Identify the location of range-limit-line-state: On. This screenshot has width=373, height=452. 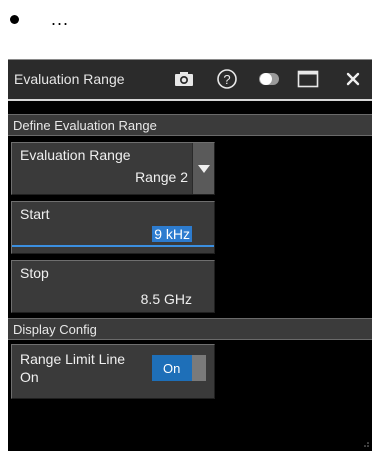
(29, 377).